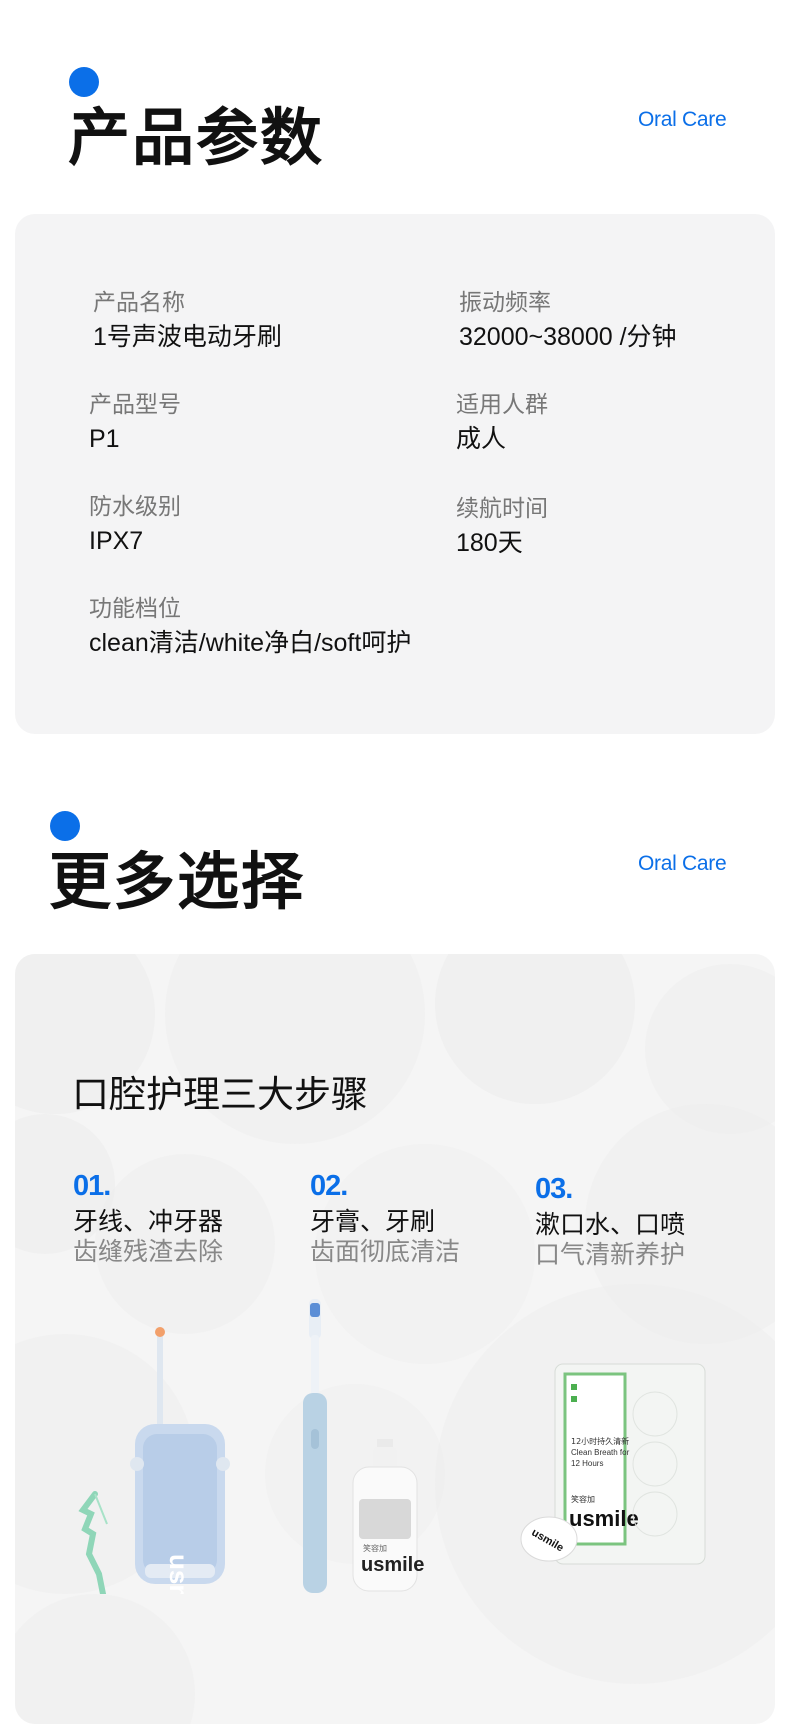  Describe the element at coordinates (385, 1251) in the screenshot. I see `step-subtitle: 齿面彻底清洁` at that location.